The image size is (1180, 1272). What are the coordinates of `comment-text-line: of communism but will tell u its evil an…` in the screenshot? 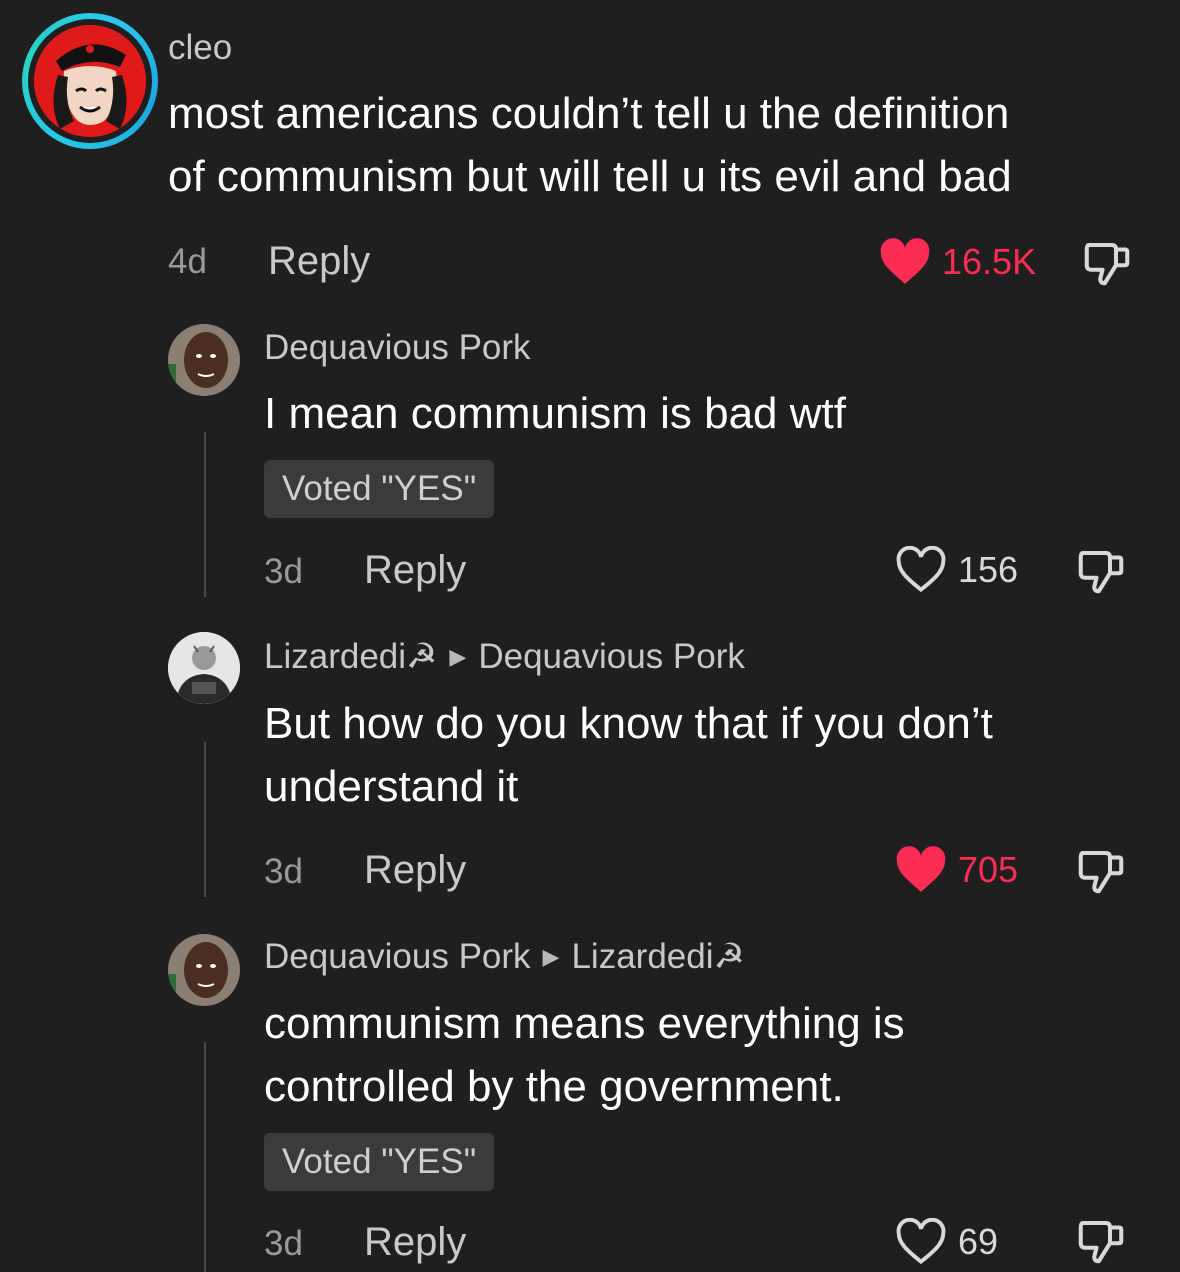 It's located at (590, 176).